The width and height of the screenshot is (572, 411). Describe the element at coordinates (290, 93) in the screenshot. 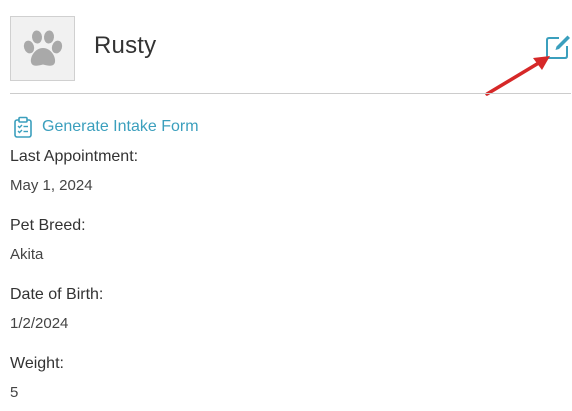

I see `header-divider` at that location.